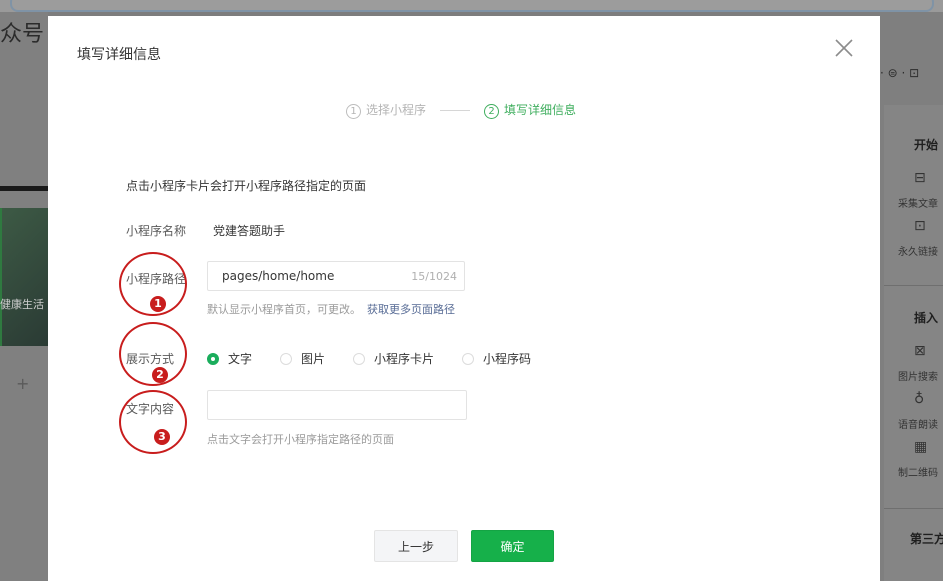 Image resolution: width=943 pixels, height=581 pixels. I want to click on background-thumbnail, so click(25, 277).